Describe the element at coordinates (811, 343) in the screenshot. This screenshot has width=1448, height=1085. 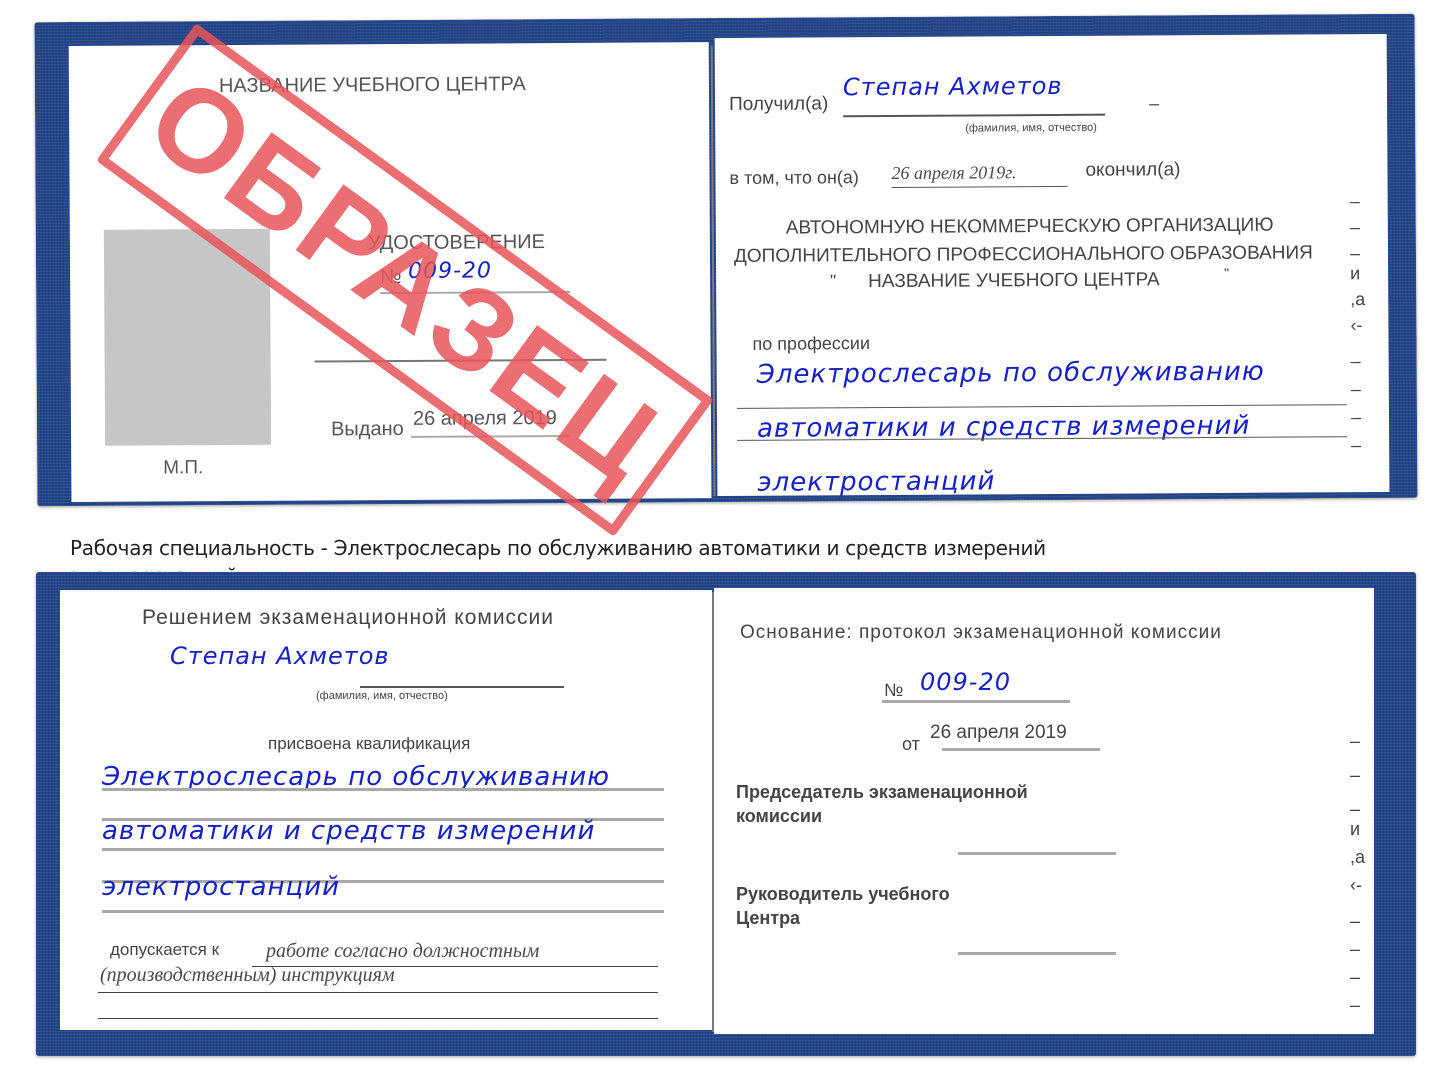
I see `profession-label: по профессии` at that location.